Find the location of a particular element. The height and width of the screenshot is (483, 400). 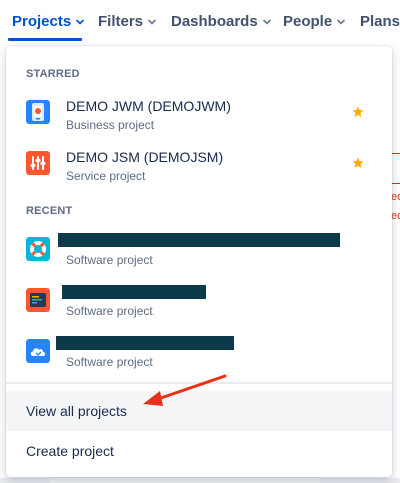

nav-people-label: People is located at coordinates (308, 21).